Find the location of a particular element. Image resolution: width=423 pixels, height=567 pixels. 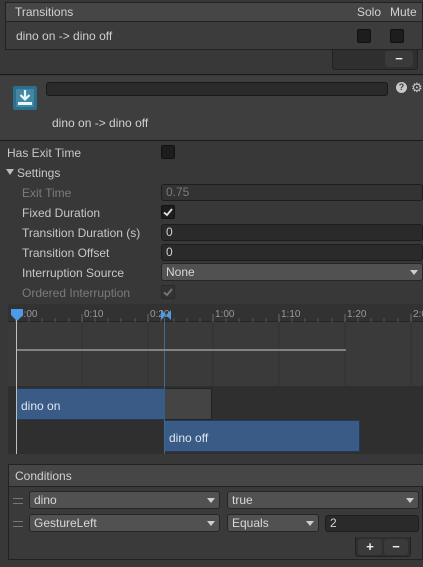

conditions-header: Conditions is located at coordinates (216, 476).